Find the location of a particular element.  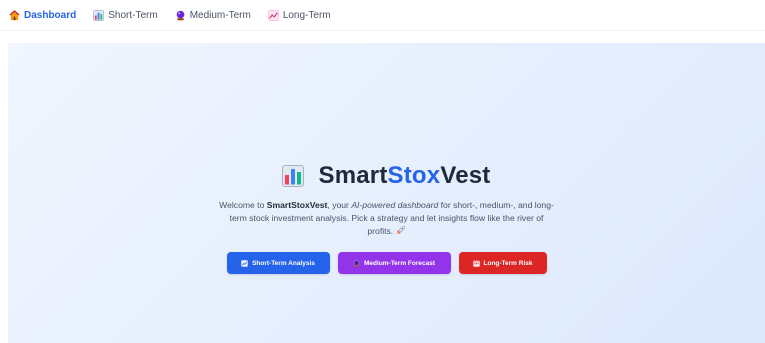

nav-medium-term: Medium-Term is located at coordinates (213, 15).